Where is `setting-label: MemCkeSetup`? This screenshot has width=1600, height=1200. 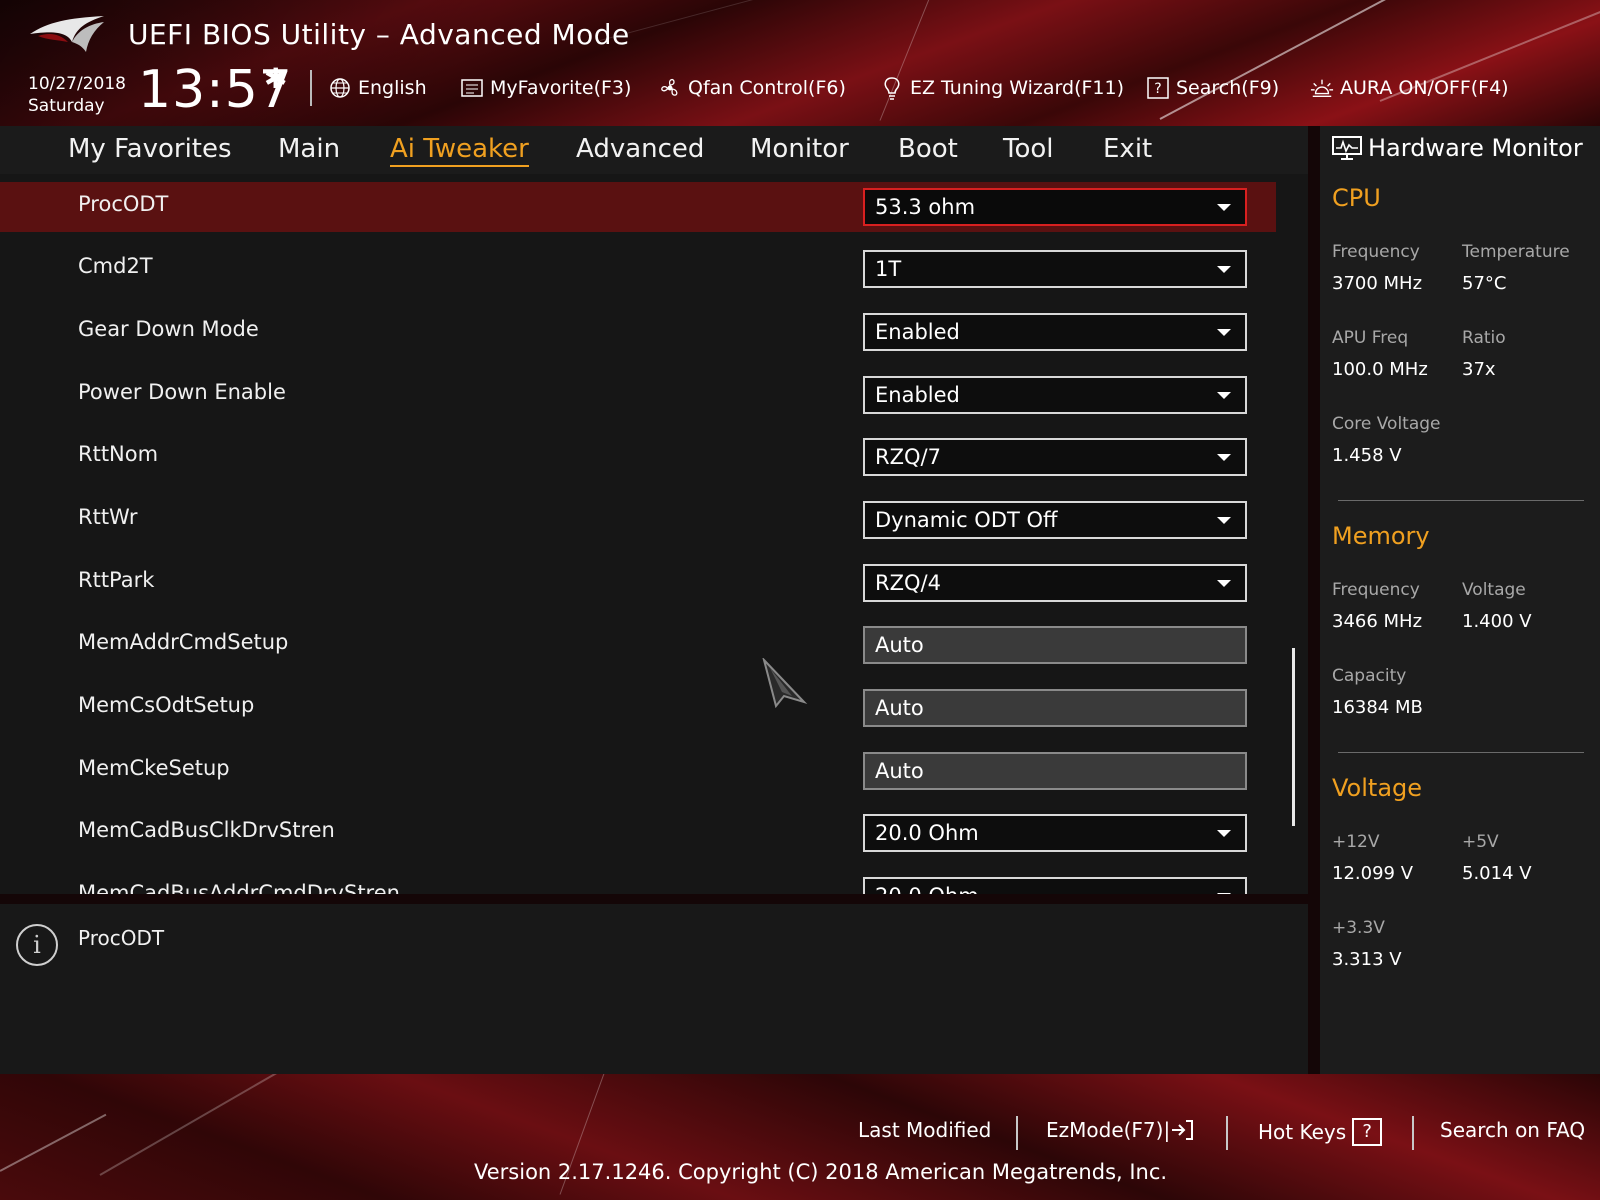 setting-label: MemCkeSetup is located at coordinates (154, 768).